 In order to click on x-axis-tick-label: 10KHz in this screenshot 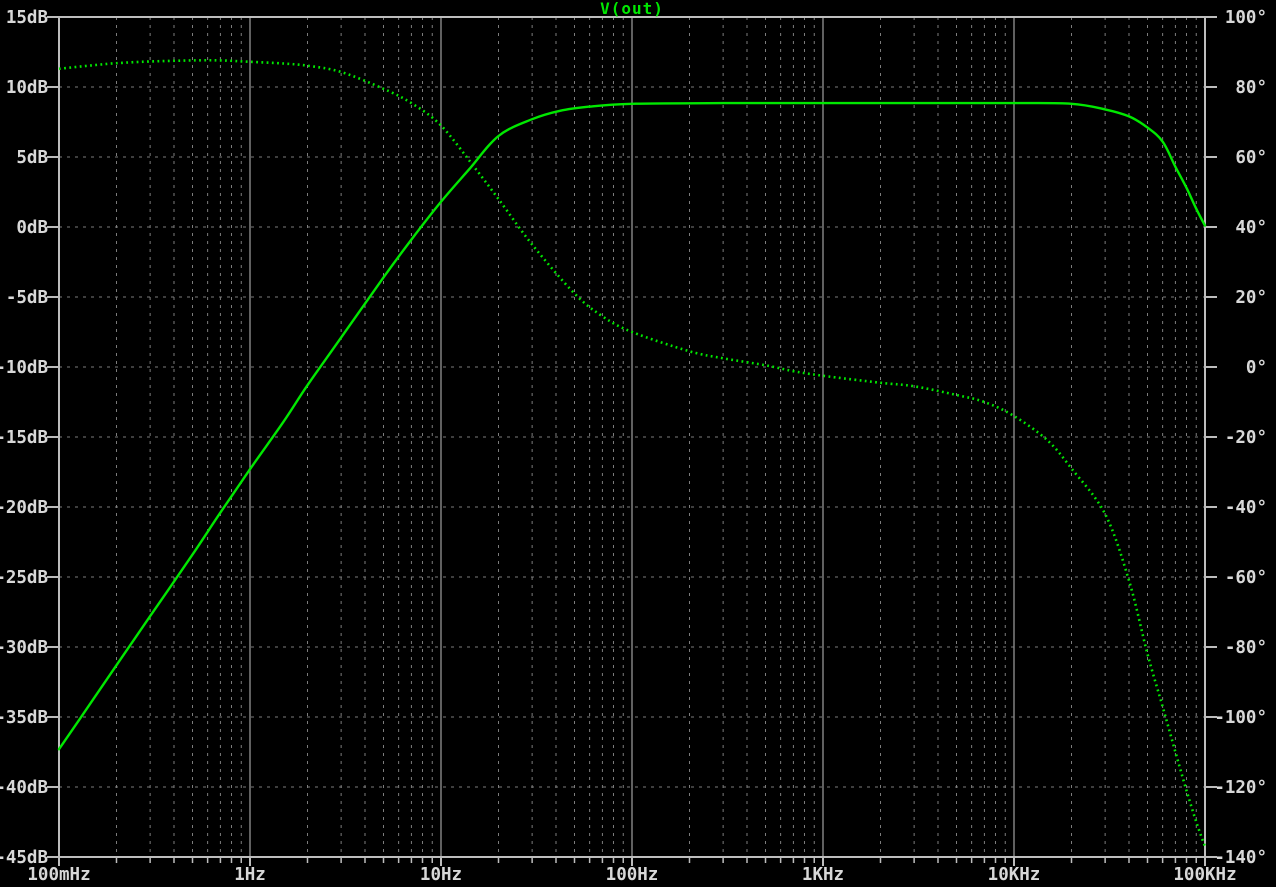, I will do `click(1014, 875)`.